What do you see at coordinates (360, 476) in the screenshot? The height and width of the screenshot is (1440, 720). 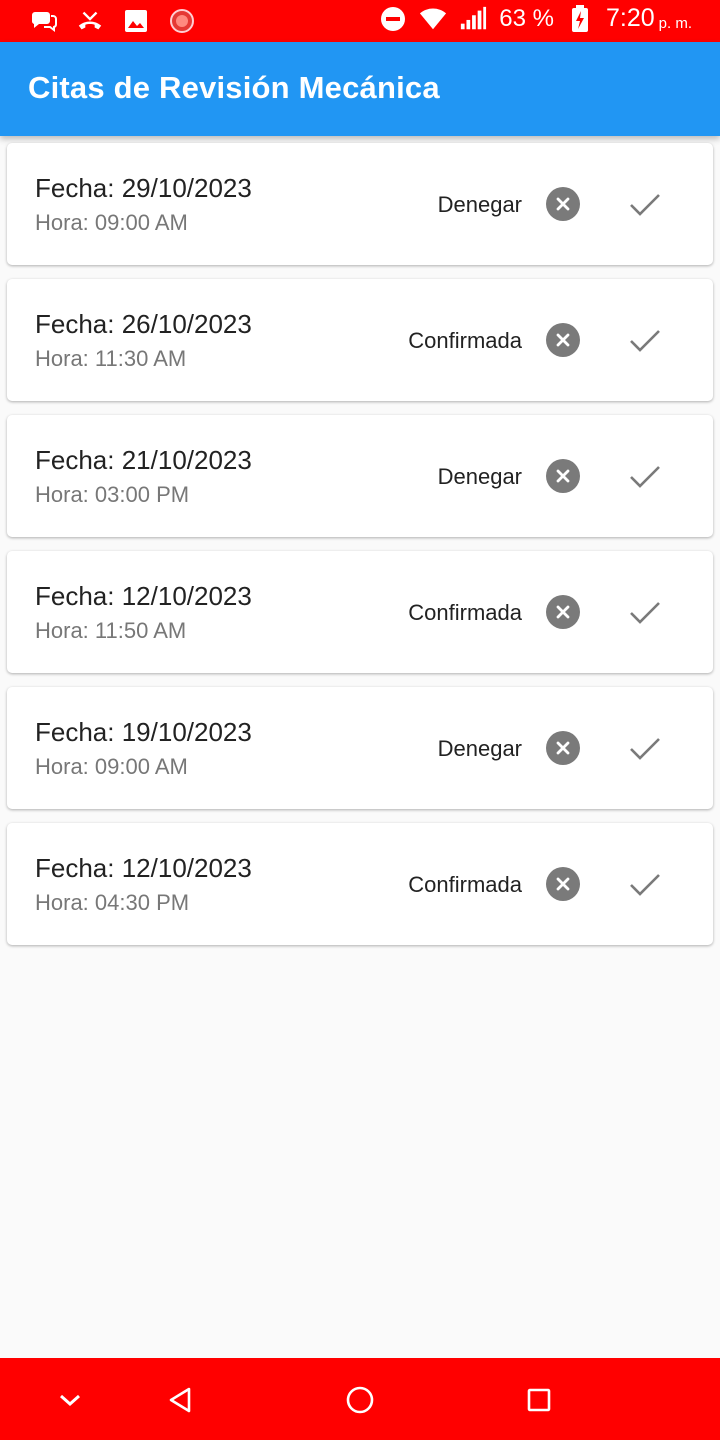 I see `appointment-card: Fecha: 21/10/2023 Hora: 03:00 PM Denegar` at bounding box center [360, 476].